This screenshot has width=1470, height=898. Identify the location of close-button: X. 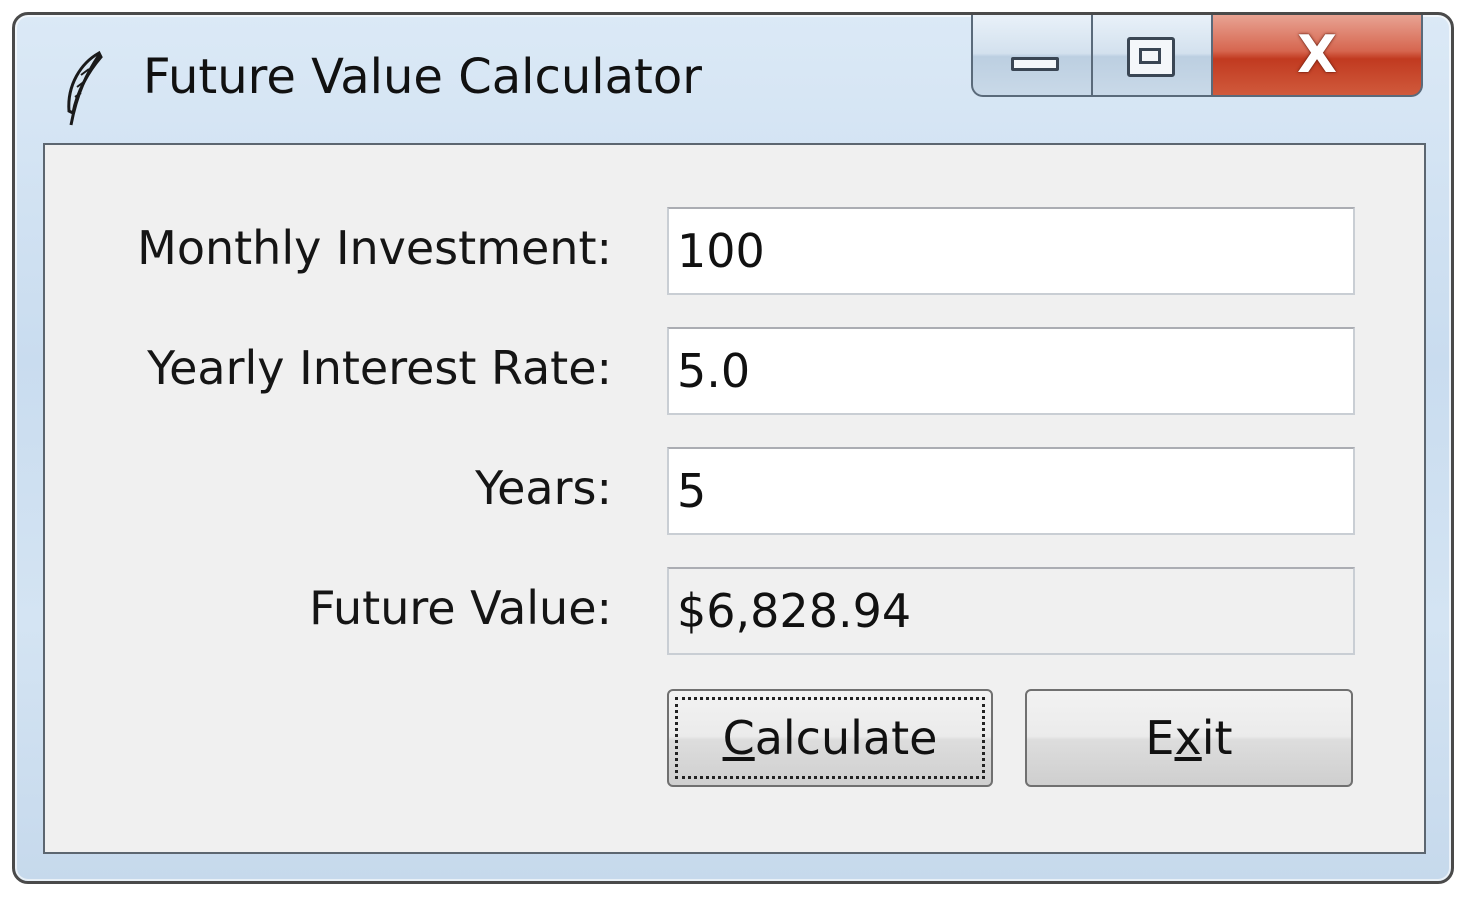
(1318, 56).